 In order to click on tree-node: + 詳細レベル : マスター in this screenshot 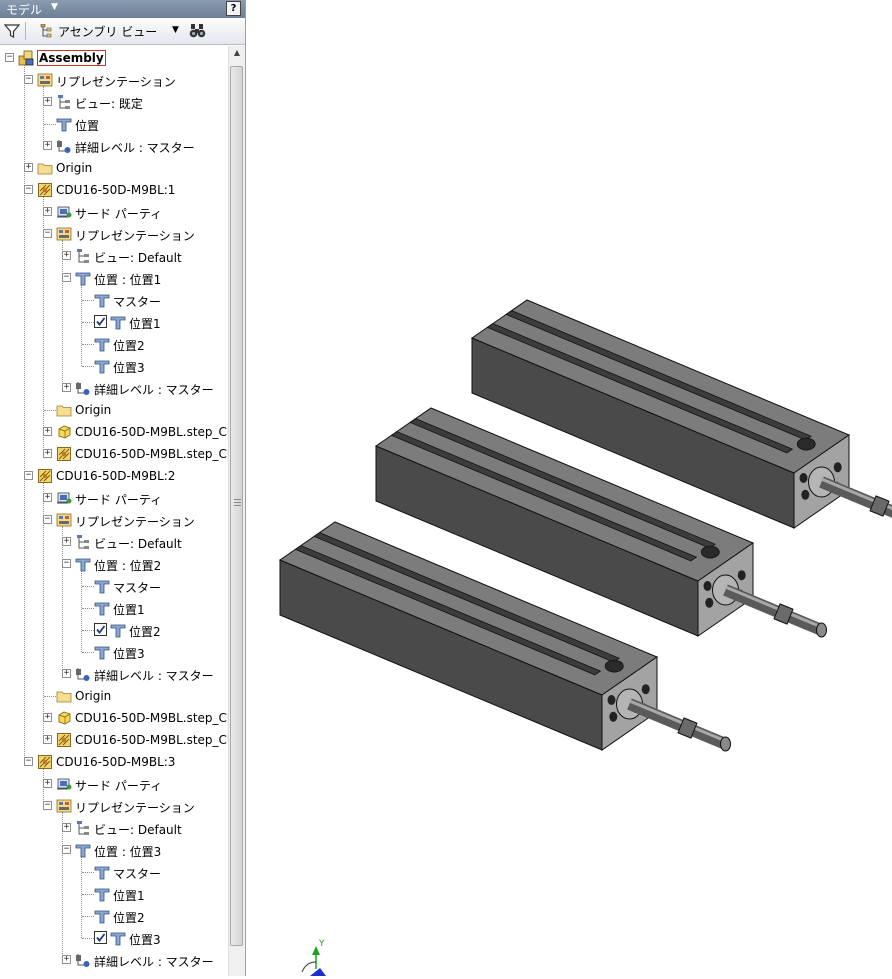, I will do `click(114, 674)`.